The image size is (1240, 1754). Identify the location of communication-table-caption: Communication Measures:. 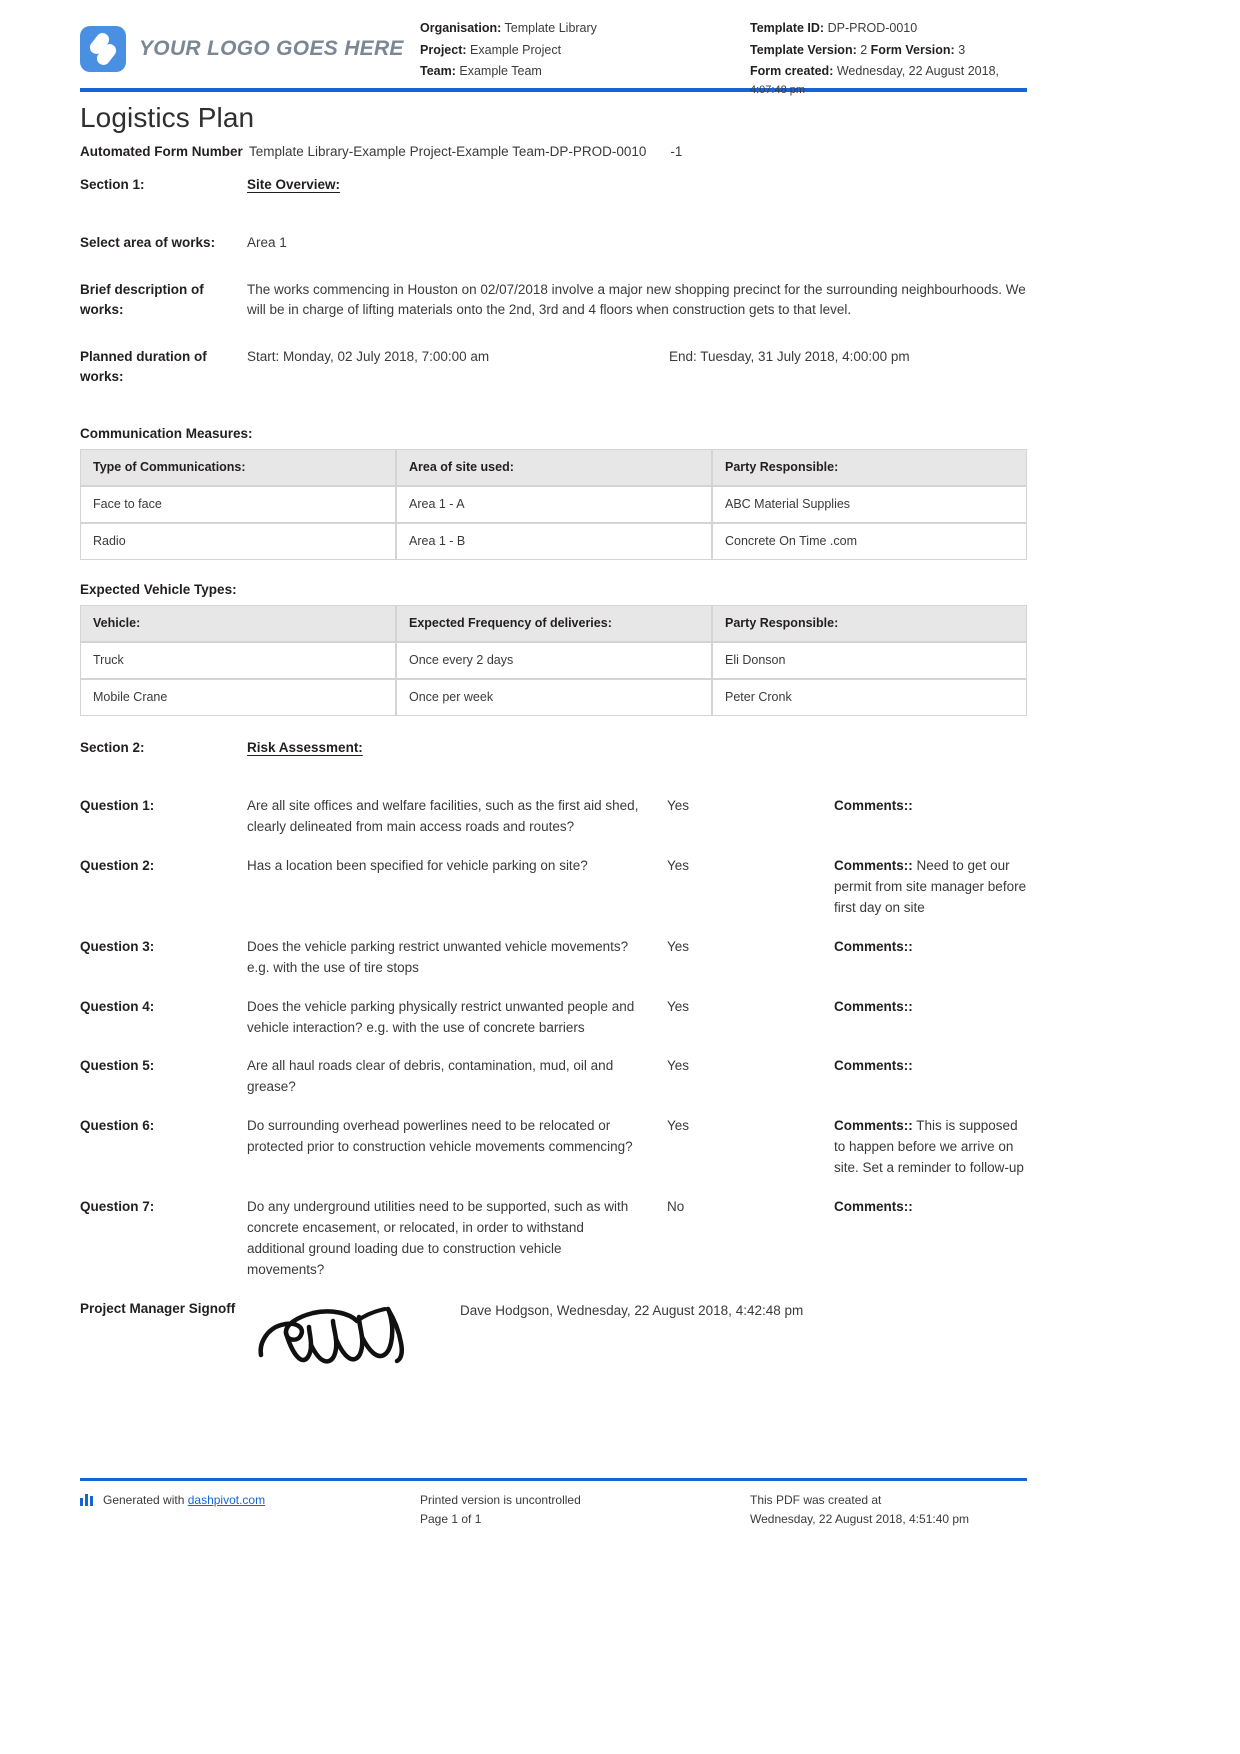
(166, 433).